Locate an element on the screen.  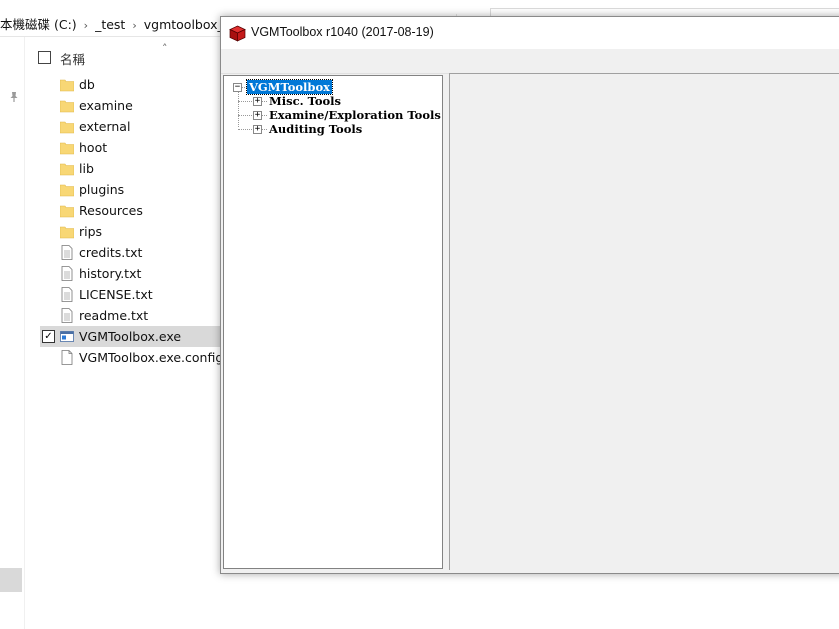
file-name: history.txt is located at coordinates (110, 273).